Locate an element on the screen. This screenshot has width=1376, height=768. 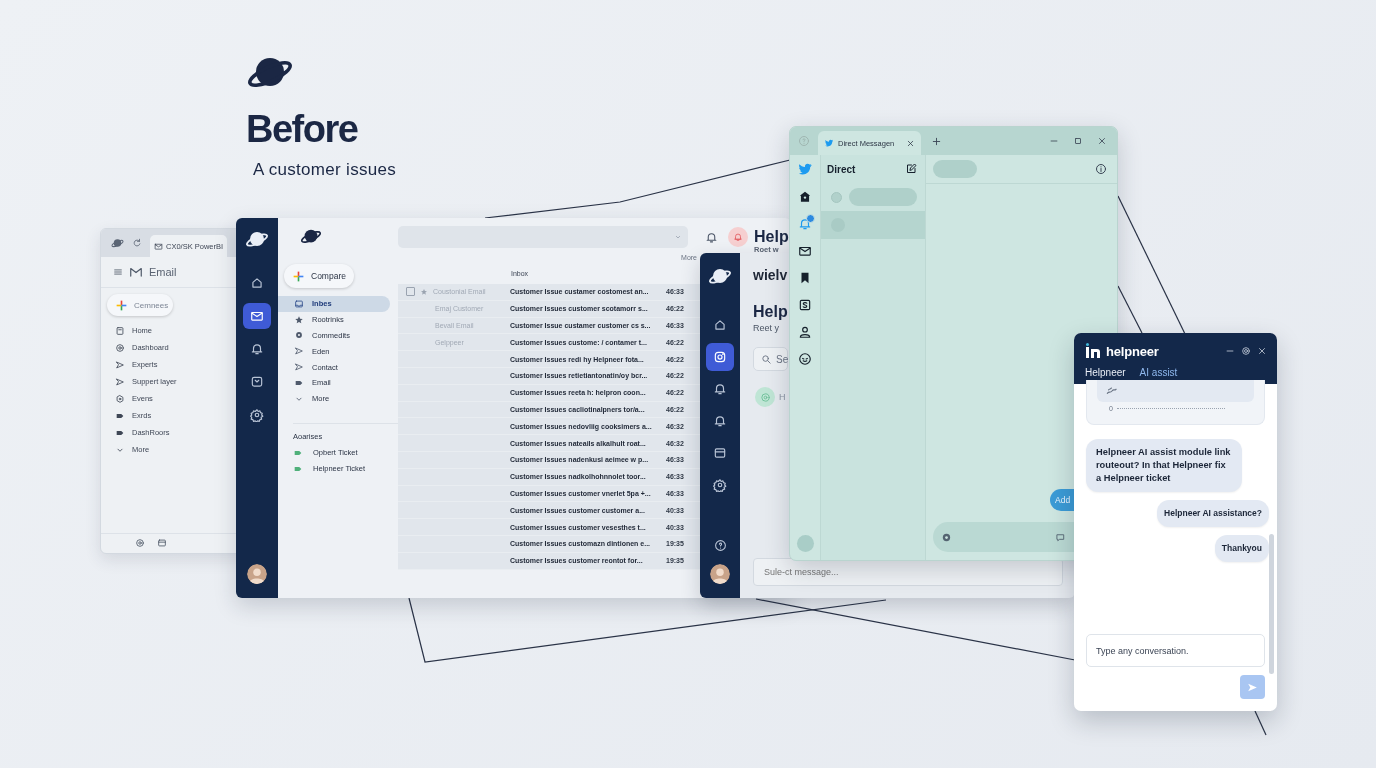
page-subtitle: A customer issues is located at coordinates (325, 170).